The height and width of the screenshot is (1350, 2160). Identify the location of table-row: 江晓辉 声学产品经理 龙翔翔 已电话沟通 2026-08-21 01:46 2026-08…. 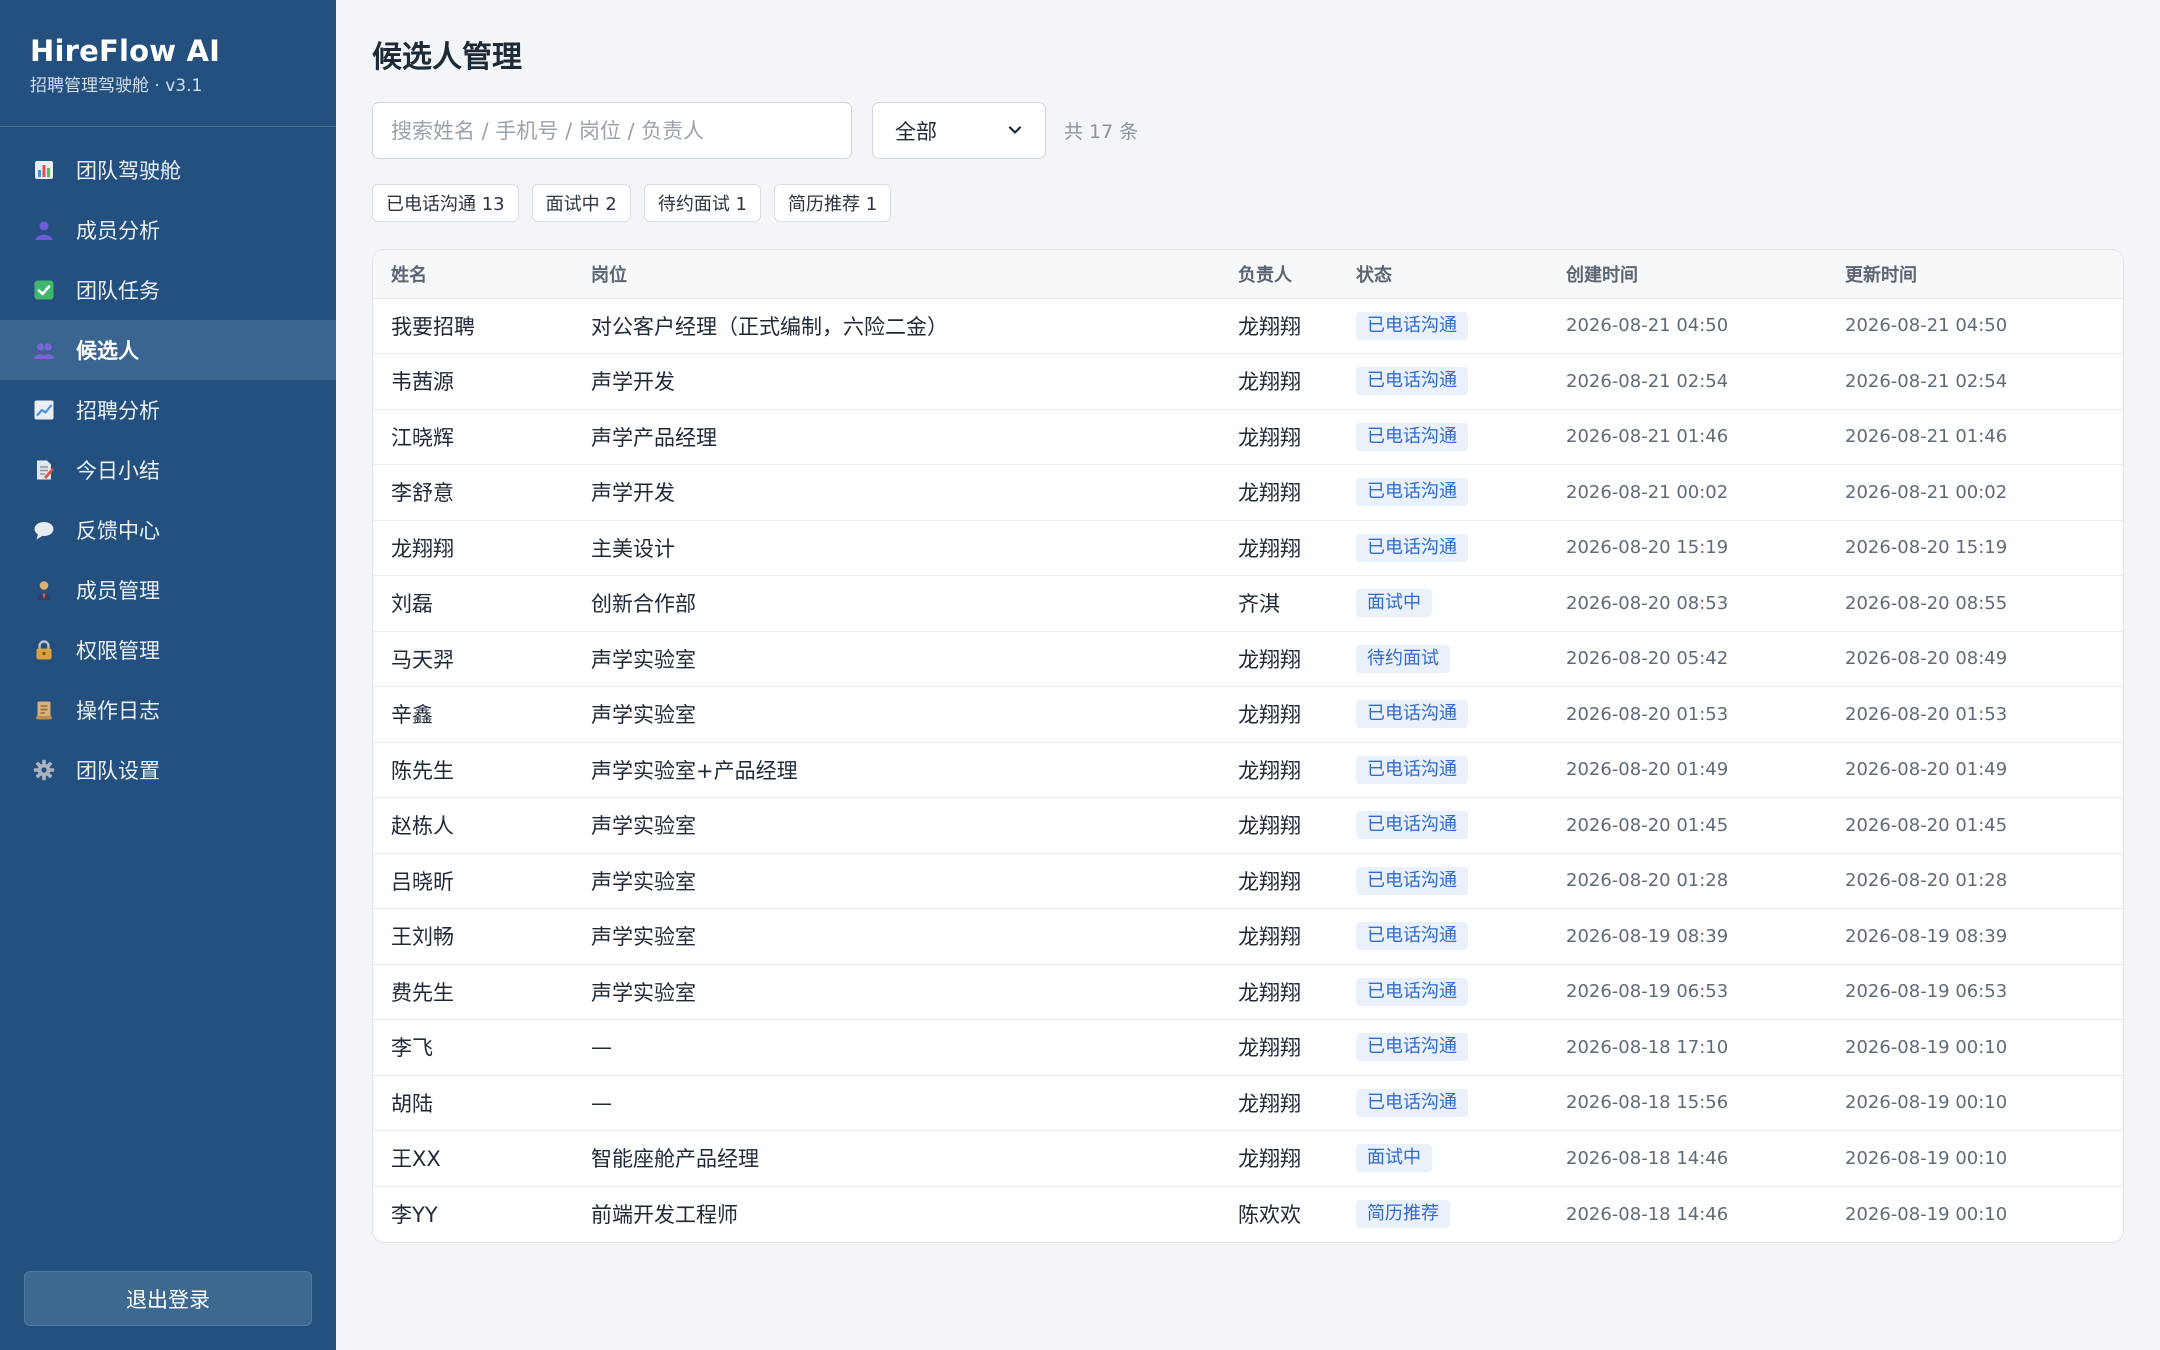
(1248, 437).